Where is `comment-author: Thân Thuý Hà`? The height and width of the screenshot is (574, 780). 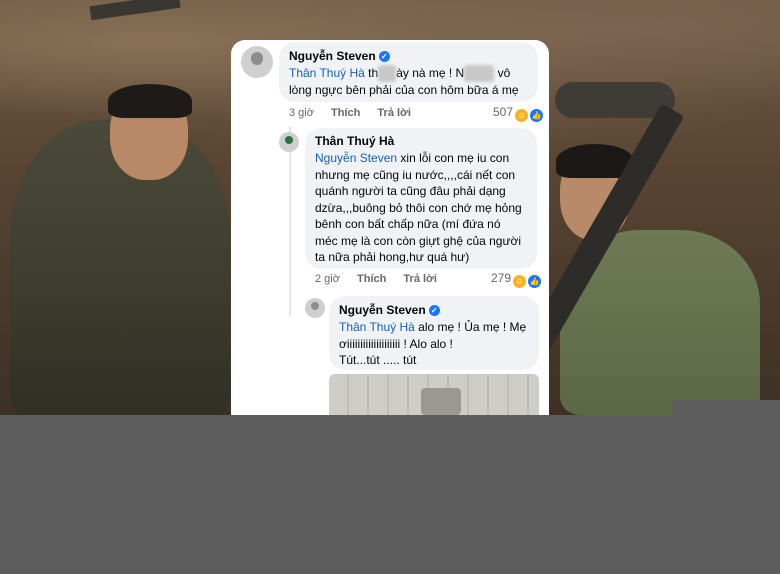 comment-author: Thân Thuý Hà is located at coordinates (354, 141).